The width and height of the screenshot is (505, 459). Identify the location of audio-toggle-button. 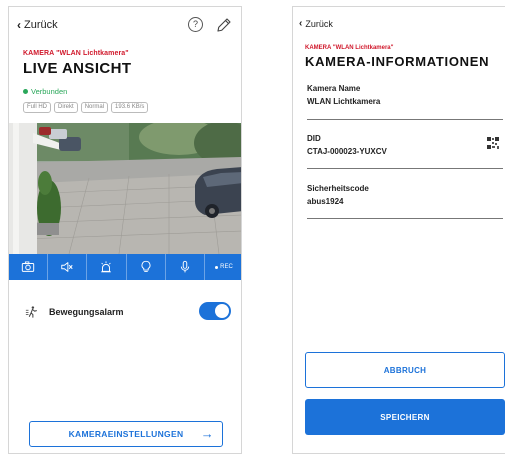
(68, 267).